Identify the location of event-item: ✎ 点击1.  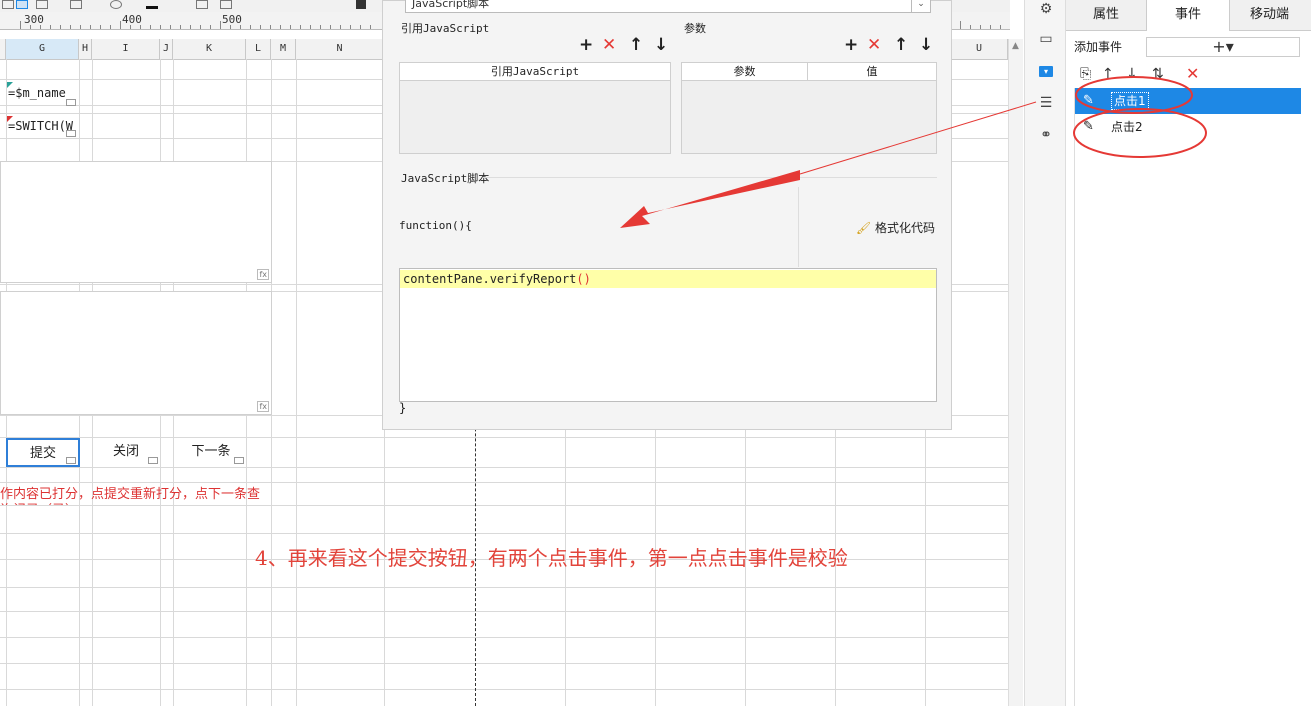
(1188, 101).